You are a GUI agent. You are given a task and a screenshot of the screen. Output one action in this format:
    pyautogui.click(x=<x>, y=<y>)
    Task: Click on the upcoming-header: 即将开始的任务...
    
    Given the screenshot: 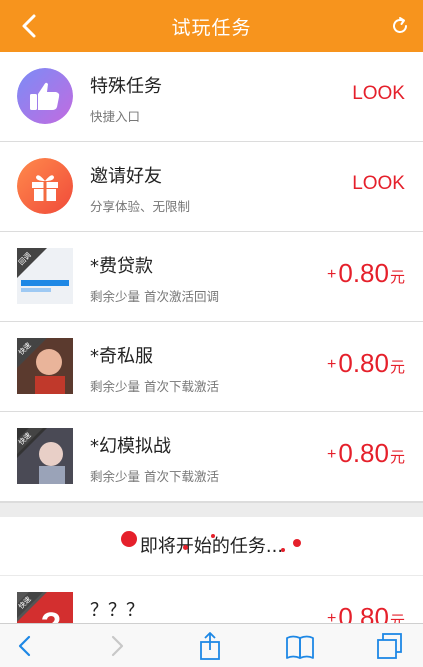 What is the action you would take?
    pyautogui.click(x=211, y=546)
    